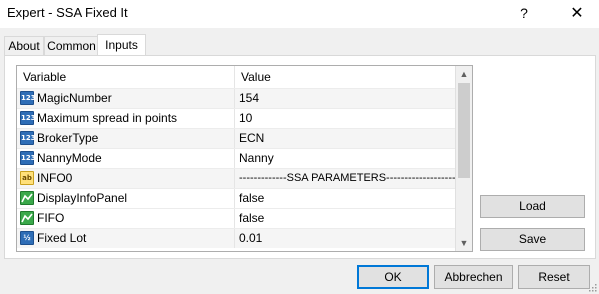 The height and width of the screenshot is (294, 599). I want to click on variable-name: NannyMode, so click(69, 158).